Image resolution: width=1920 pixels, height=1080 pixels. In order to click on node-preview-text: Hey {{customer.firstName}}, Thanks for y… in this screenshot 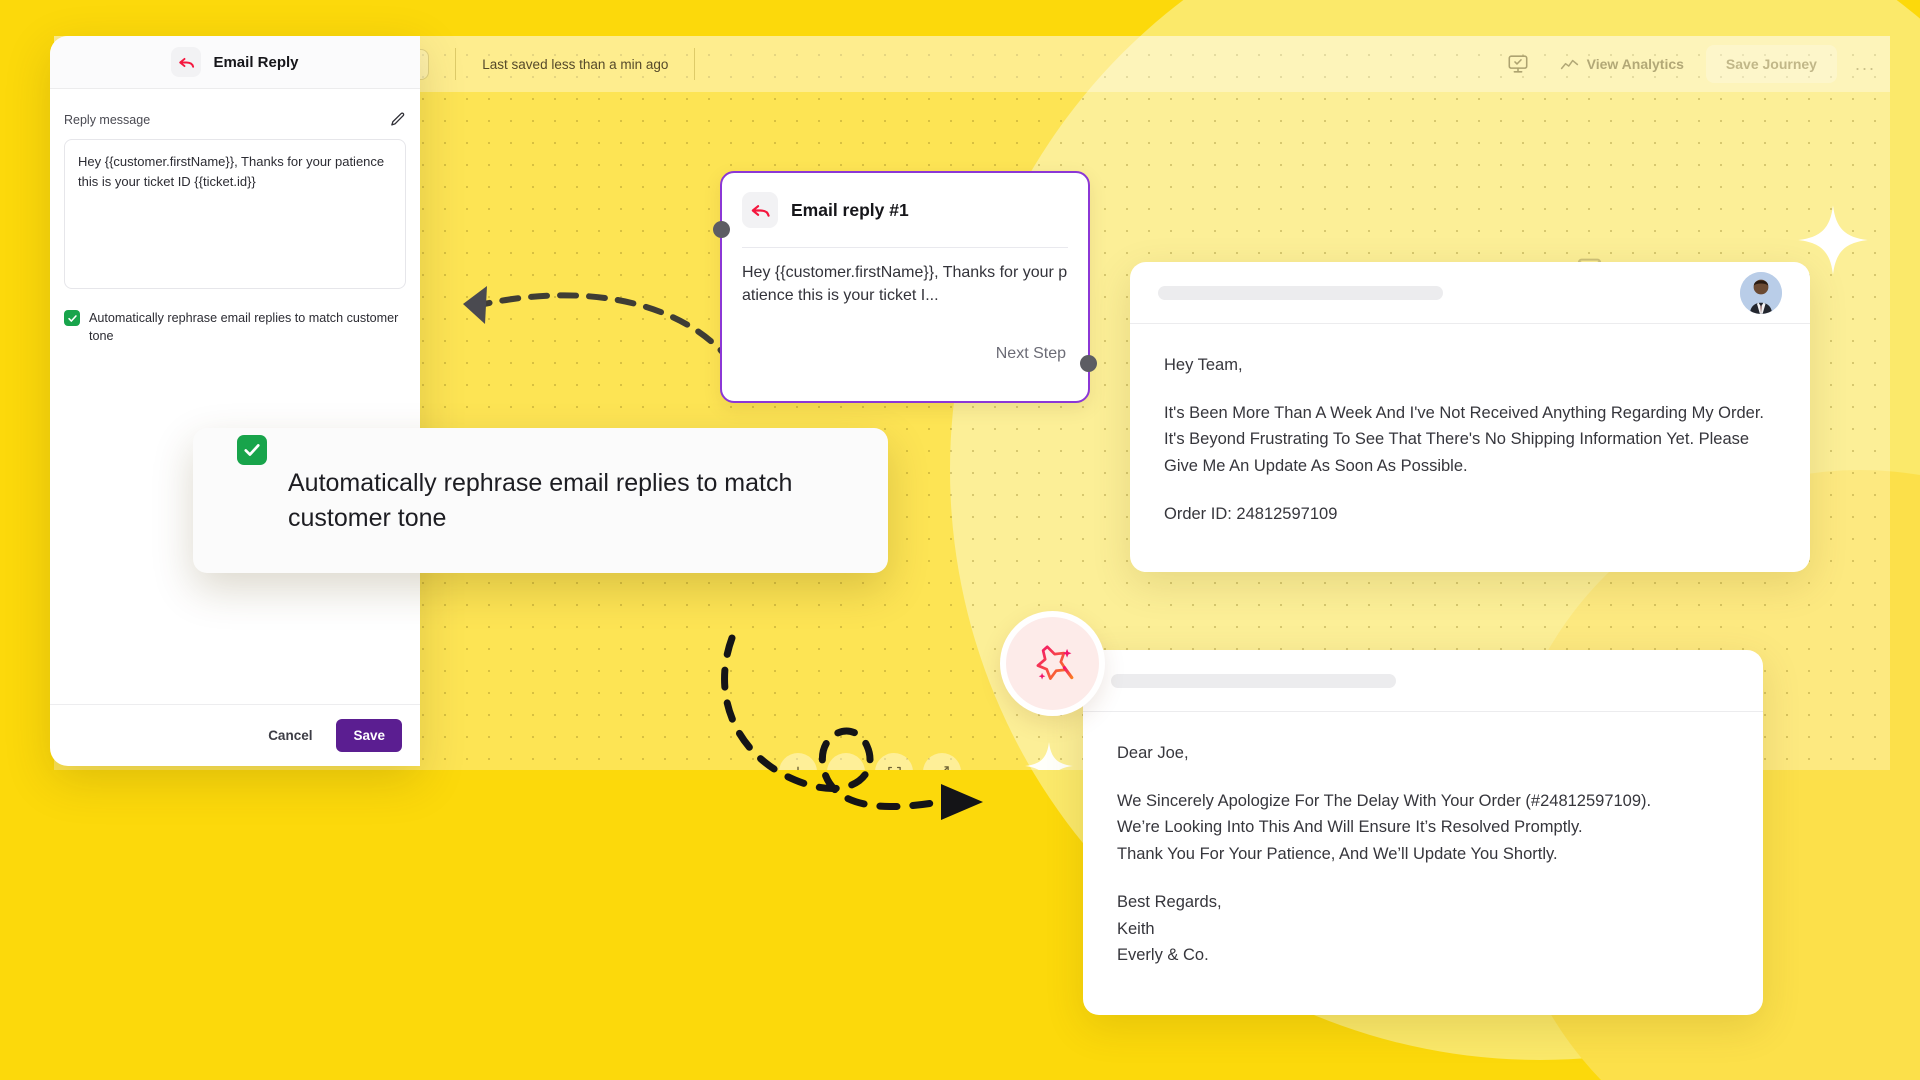, I will do `click(905, 284)`.